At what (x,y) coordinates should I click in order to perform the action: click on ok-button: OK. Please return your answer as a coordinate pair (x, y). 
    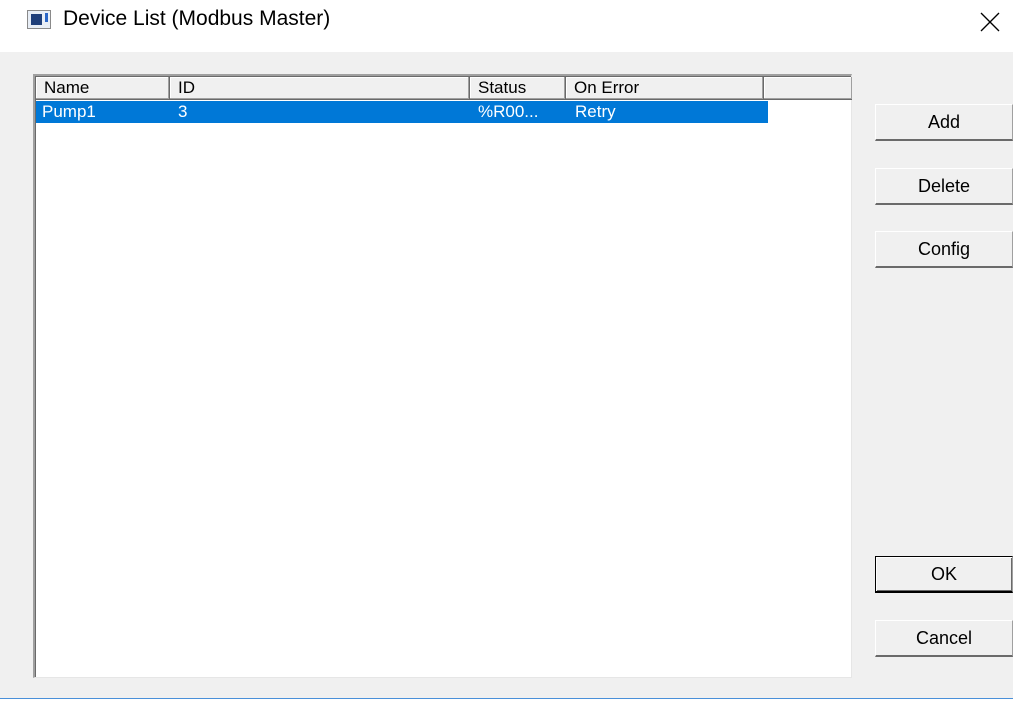
    Looking at the image, I should click on (944, 574).